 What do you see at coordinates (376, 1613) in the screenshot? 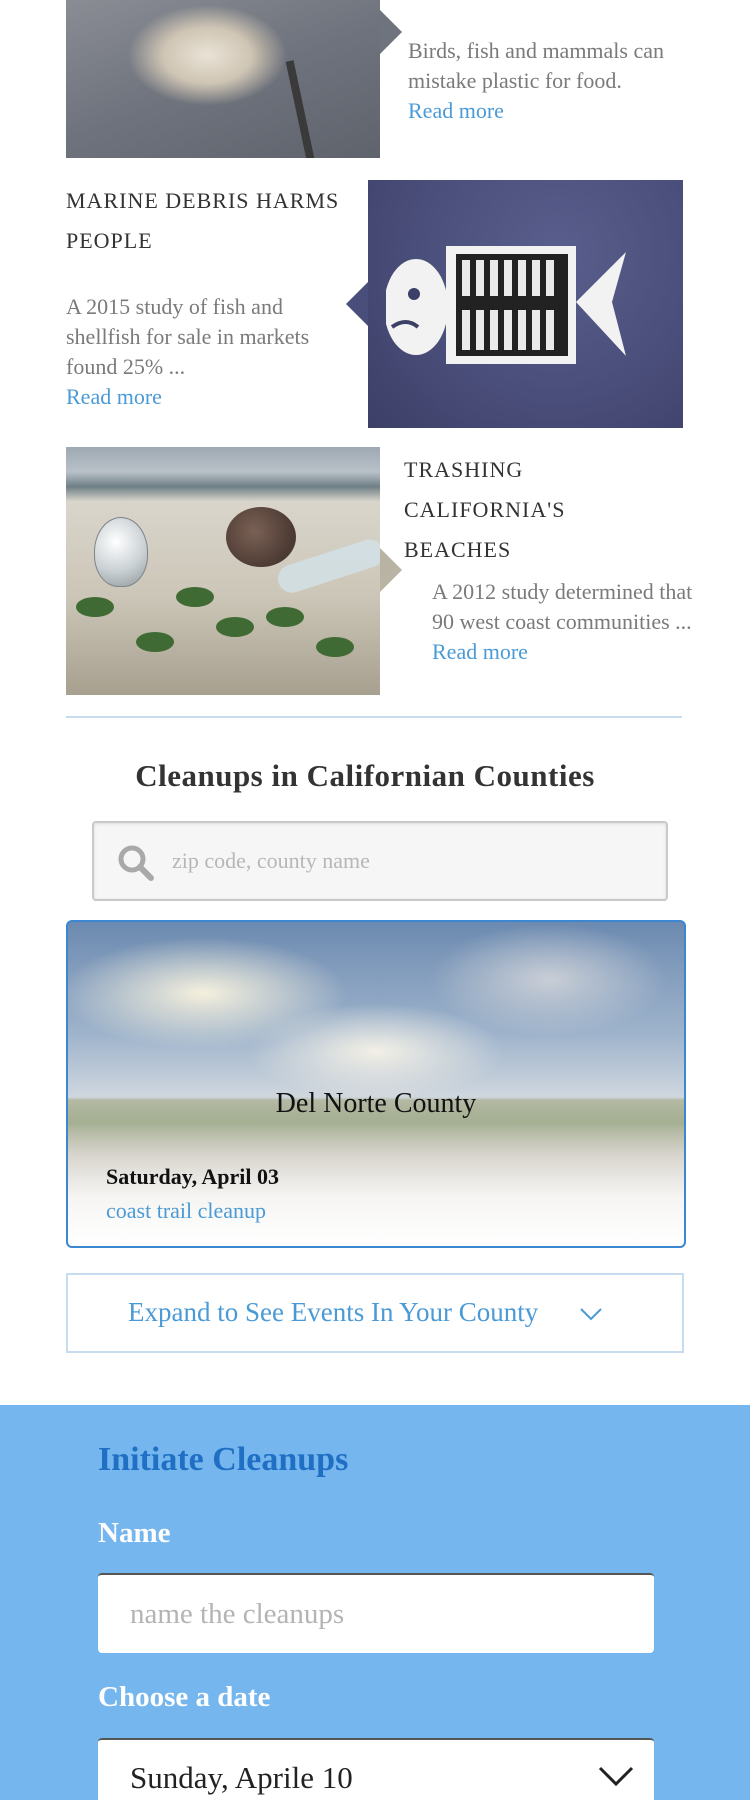
I see `cleanup-name-input` at bounding box center [376, 1613].